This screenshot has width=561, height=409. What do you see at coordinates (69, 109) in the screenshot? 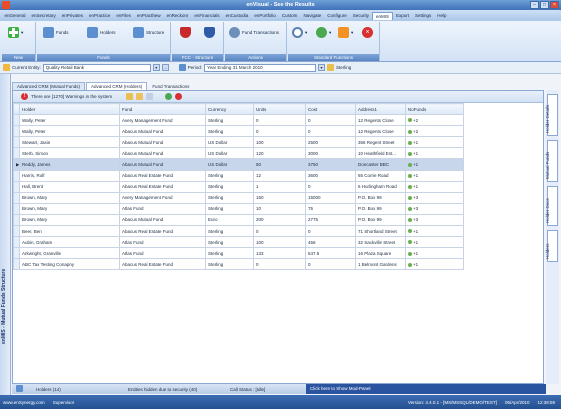
I see `column-header-holder: Holder` at bounding box center [69, 109].